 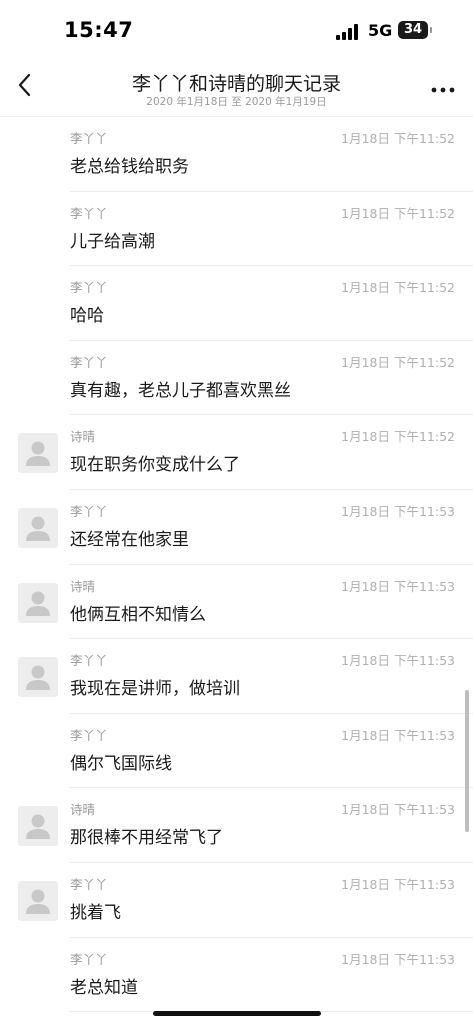 What do you see at coordinates (87, 316) in the screenshot?
I see `message-text: 哈哈` at bounding box center [87, 316].